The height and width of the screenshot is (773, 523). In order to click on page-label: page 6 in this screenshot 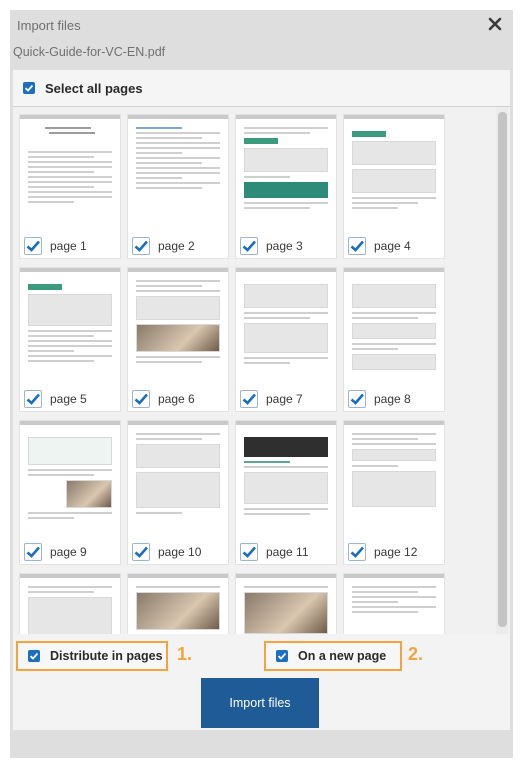, I will do `click(165, 399)`.